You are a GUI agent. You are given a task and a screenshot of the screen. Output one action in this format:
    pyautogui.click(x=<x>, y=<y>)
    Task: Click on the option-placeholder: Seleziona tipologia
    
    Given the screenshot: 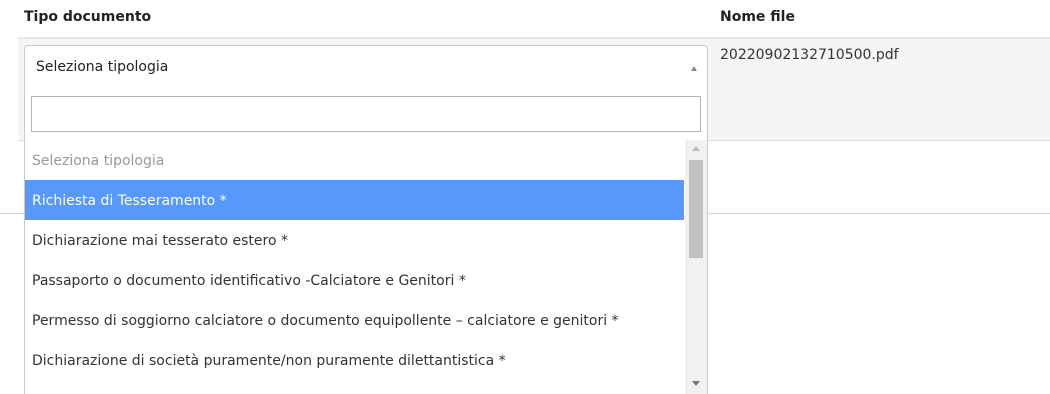 What is the action you would take?
    pyautogui.click(x=354, y=160)
    